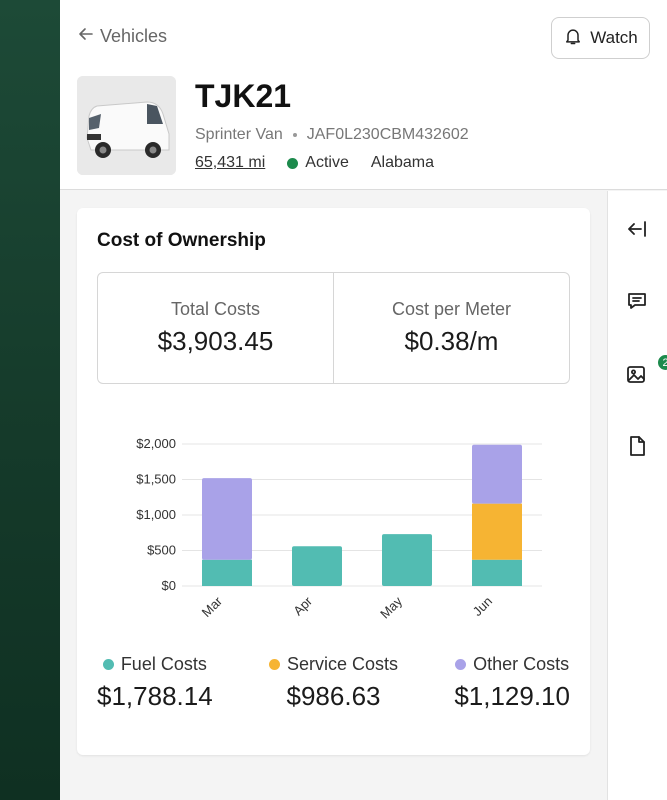 Image resolution: width=667 pixels, height=800 pixels. I want to click on status-dot-icon, so click(293, 163).